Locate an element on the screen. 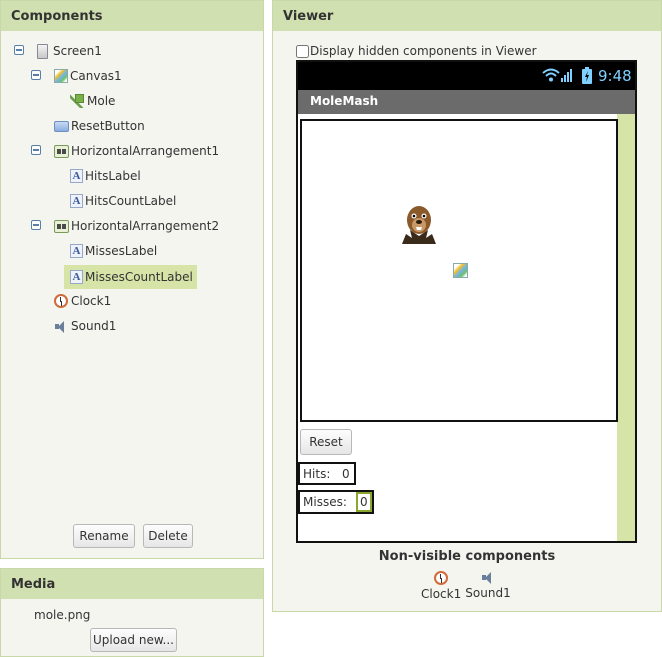 This screenshot has height=657, width=662. signal-icon is located at coordinates (566, 75).